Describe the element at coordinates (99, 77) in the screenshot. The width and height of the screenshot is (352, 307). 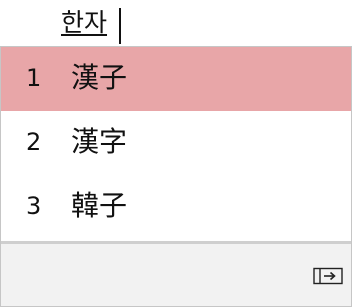
I see `candidate-text: 漢子` at that location.